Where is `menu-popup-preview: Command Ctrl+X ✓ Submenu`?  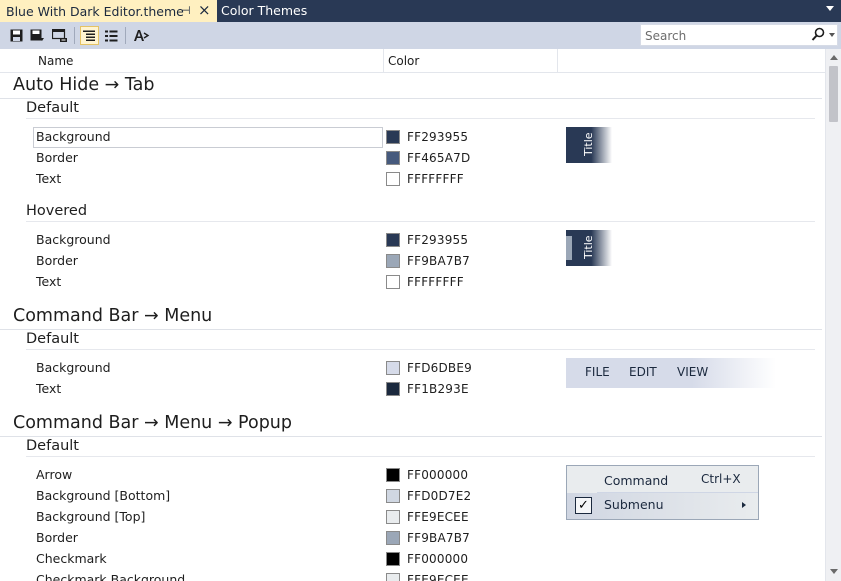 menu-popup-preview: Command Ctrl+X ✓ Submenu is located at coordinates (662, 492).